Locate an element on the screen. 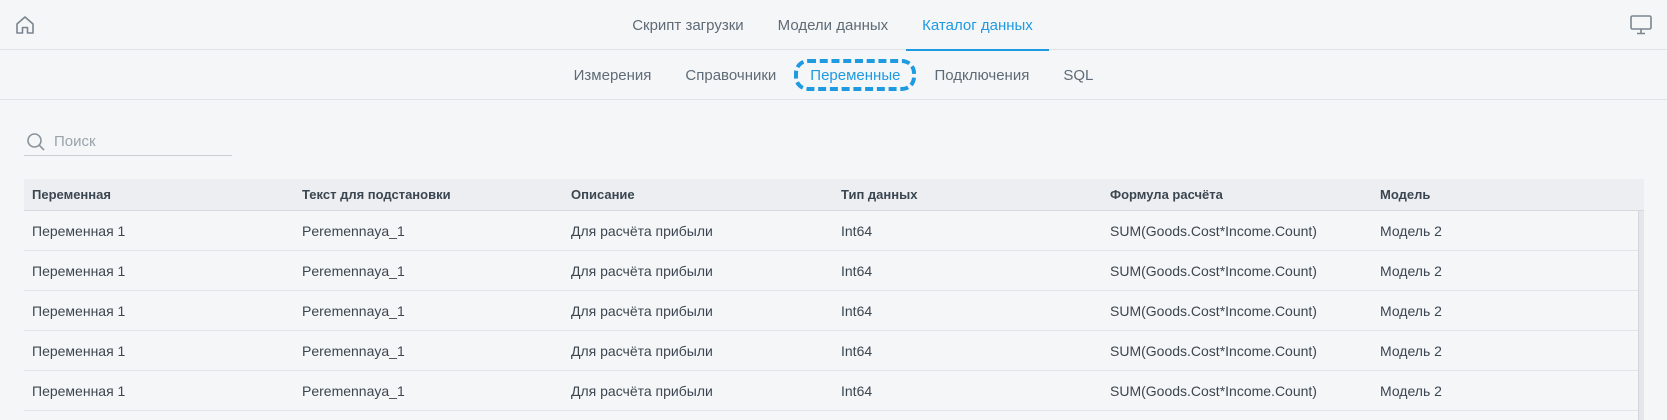 The image size is (1667, 420). subtab-dimensions: Измерения is located at coordinates (613, 75).